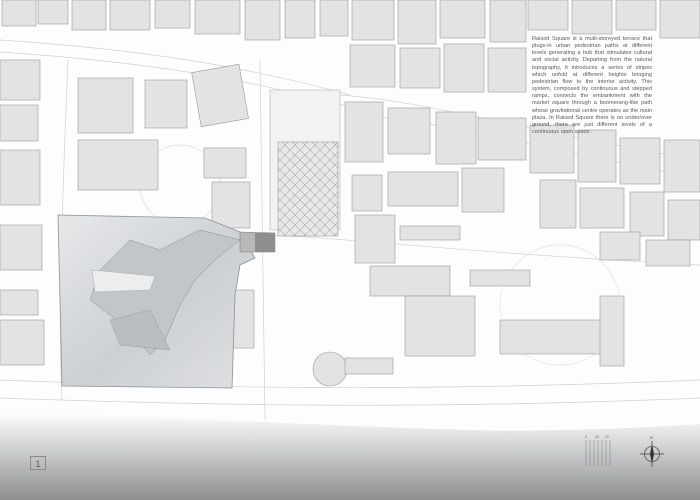  I want to click on compass-label: N, so click(651, 437).